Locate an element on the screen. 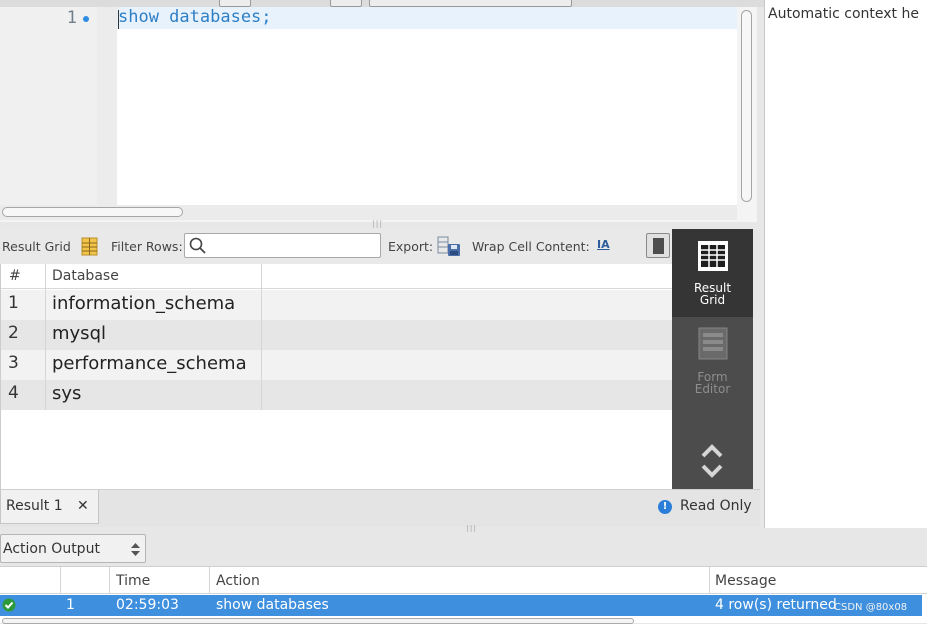 Image resolution: width=927 pixels, height=624 pixels. row-number: 2 is located at coordinates (13, 333).